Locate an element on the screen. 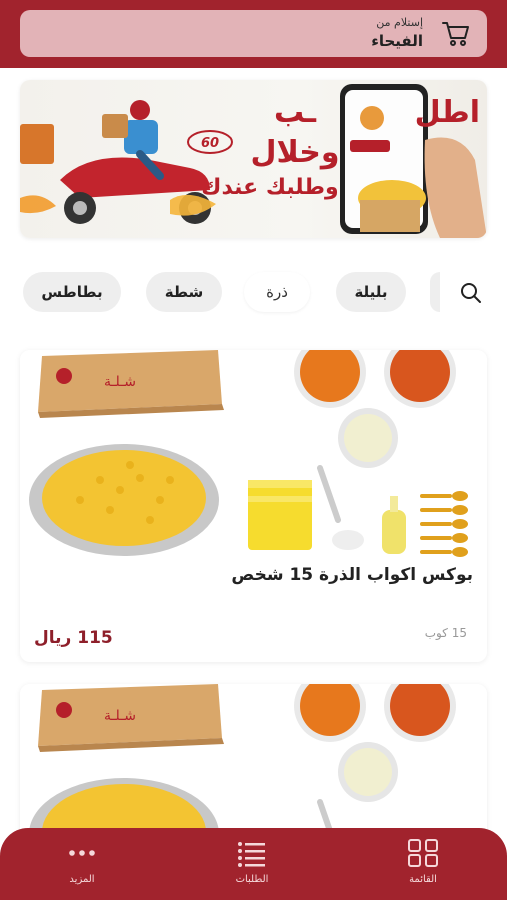 The width and height of the screenshot is (507, 900). nav-orders: الطلبات is located at coordinates (252, 868).